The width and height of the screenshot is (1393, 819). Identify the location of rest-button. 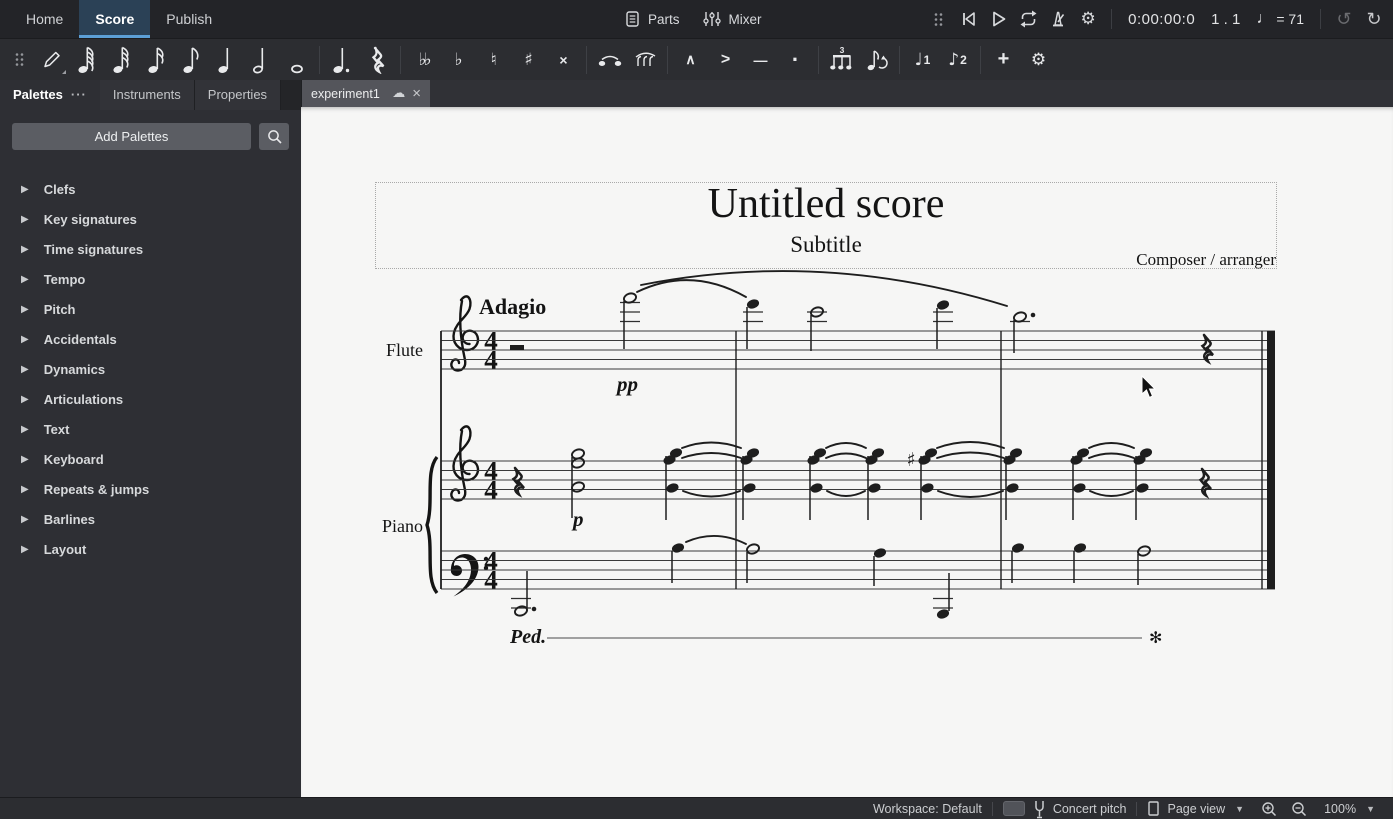
(377, 60).